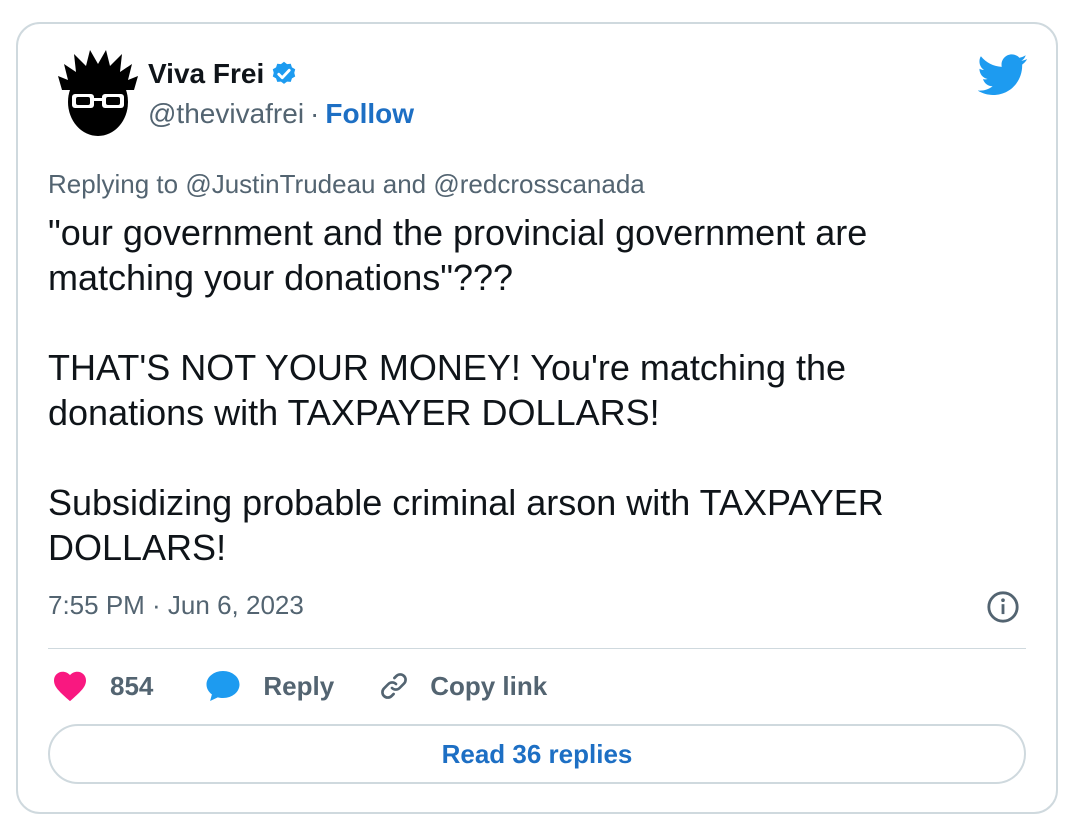  What do you see at coordinates (98, 95) in the screenshot?
I see `avatar` at bounding box center [98, 95].